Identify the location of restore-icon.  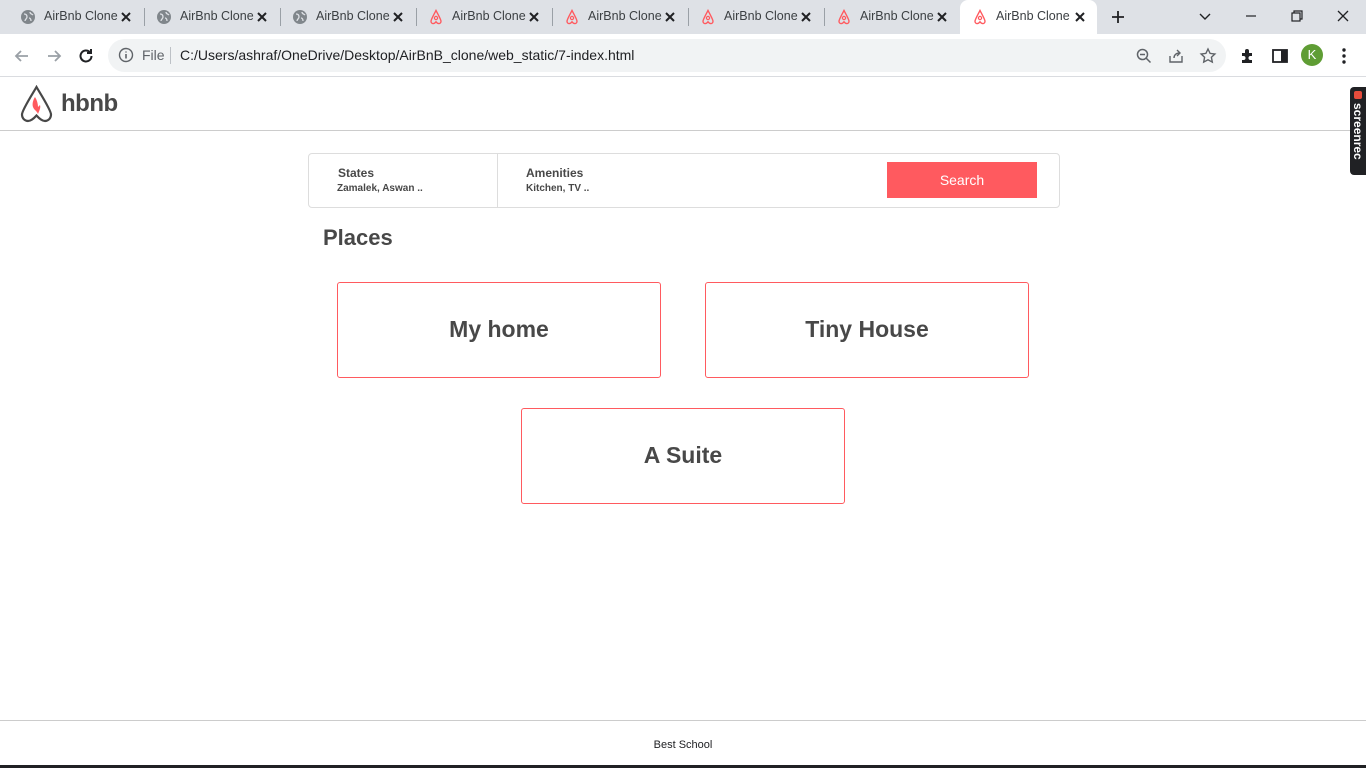
(1297, 16).